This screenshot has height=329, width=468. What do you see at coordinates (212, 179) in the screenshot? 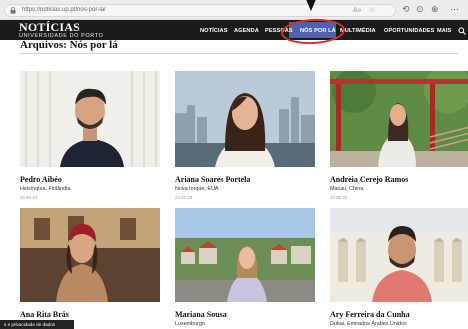
I see `card-name: Ariana Soares Portela` at bounding box center [212, 179].